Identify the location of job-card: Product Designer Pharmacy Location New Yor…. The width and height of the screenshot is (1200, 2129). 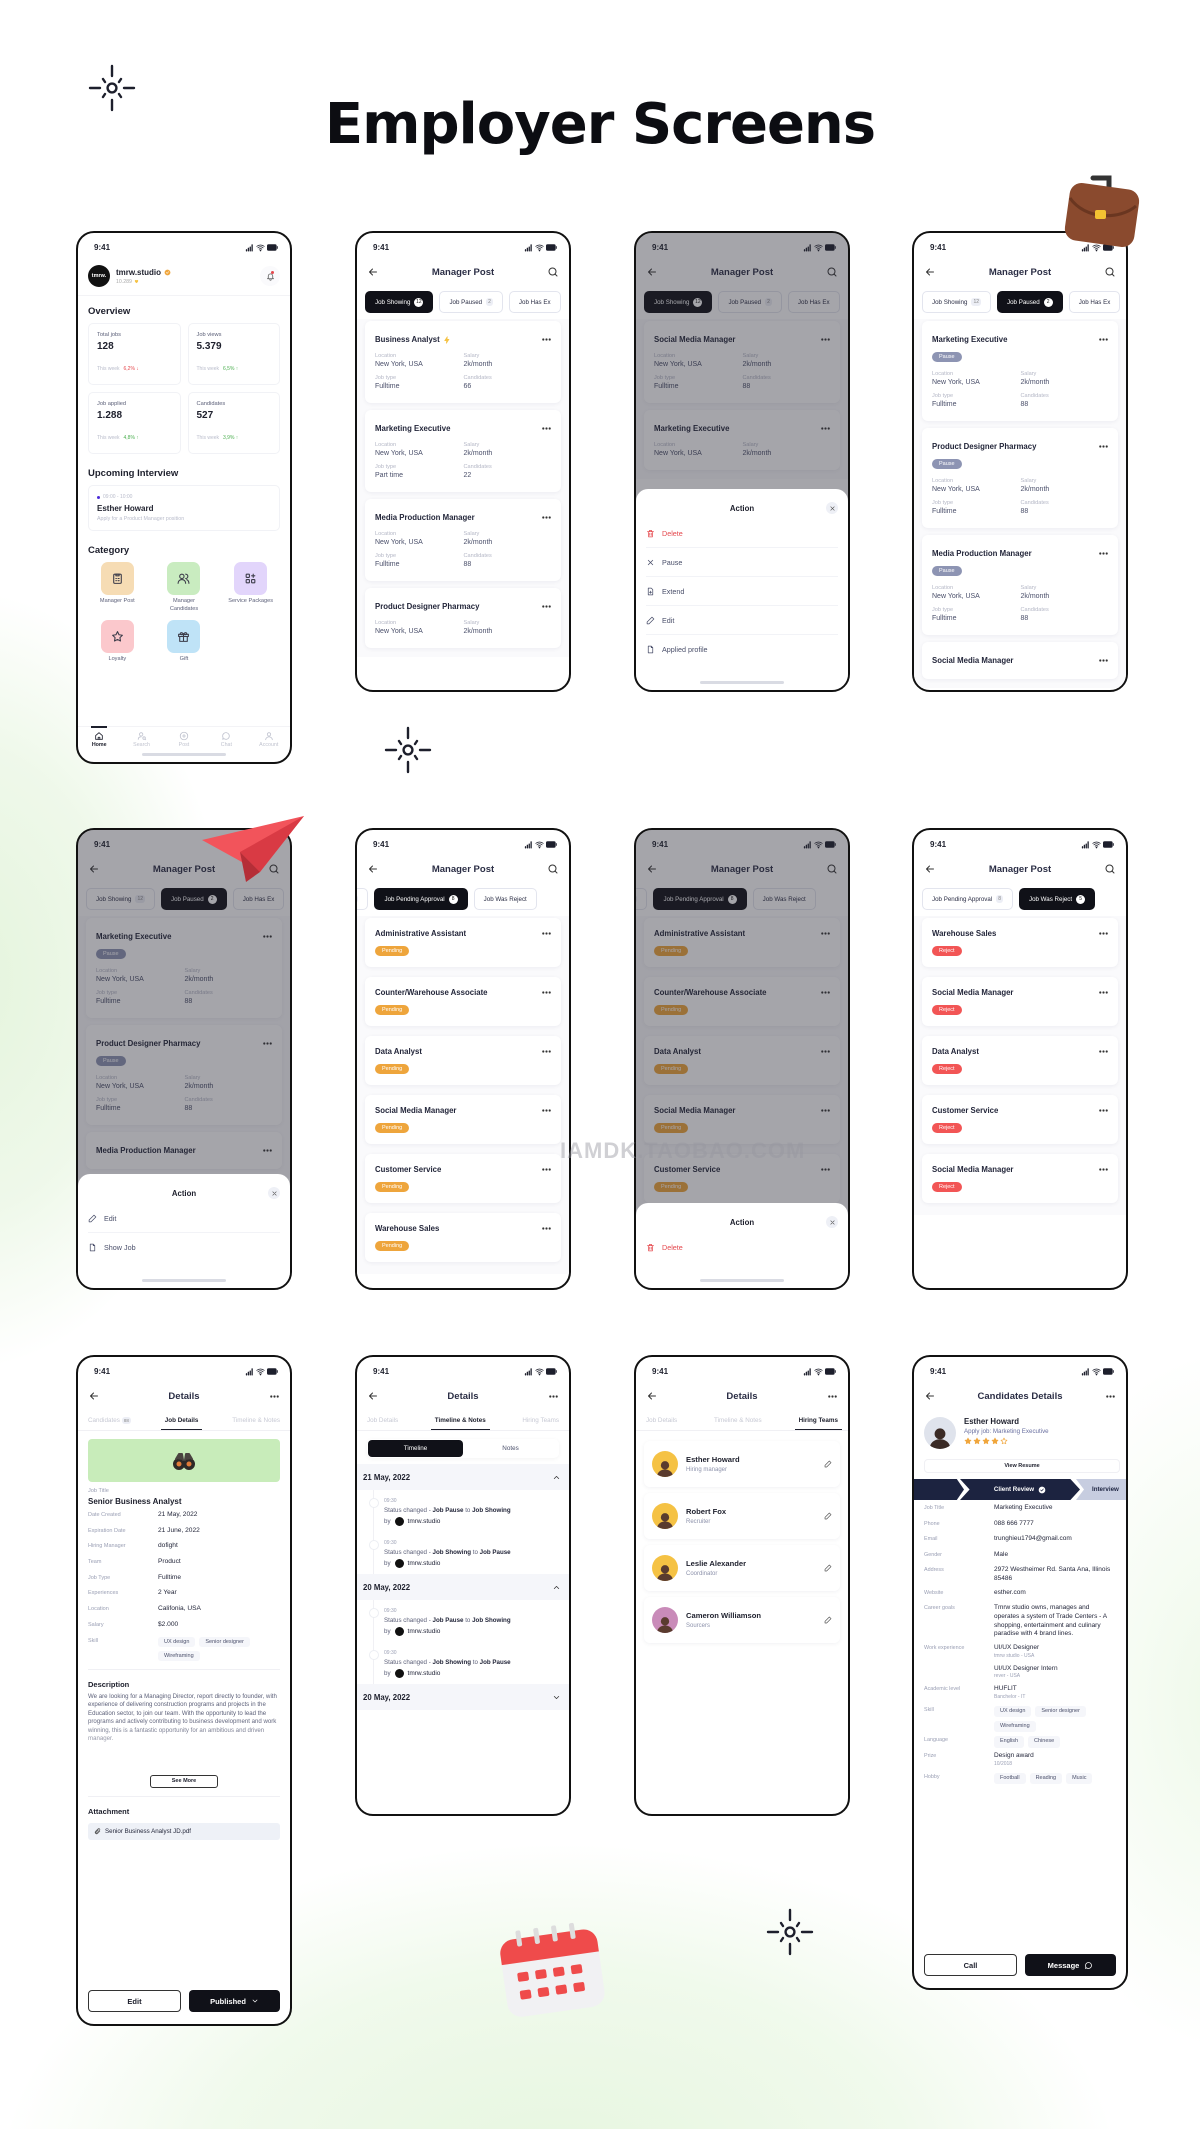
(463, 618).